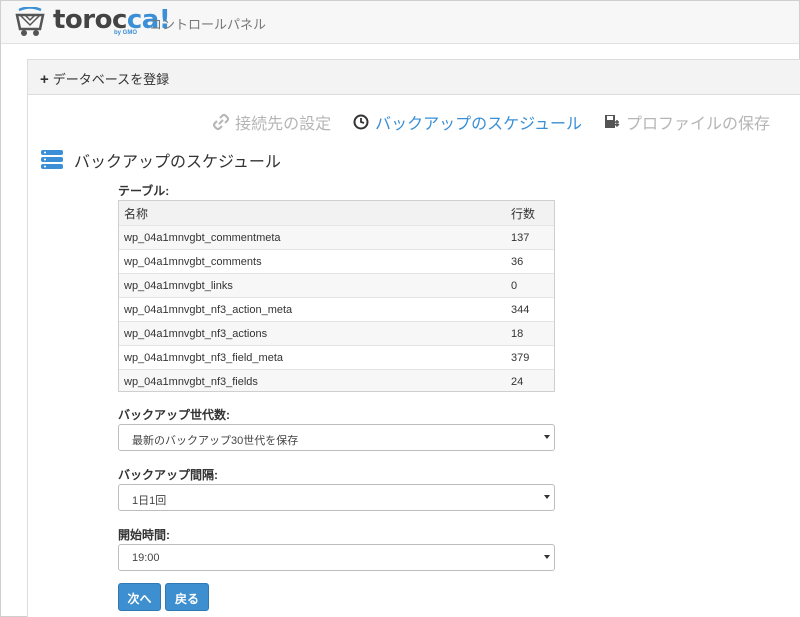 This screenshot has width=800, height=617. What do you see at coordinates (697, 124) in the screenshot?
I see `step-label: プロファイルの保存` at bounding box center [697, 124].